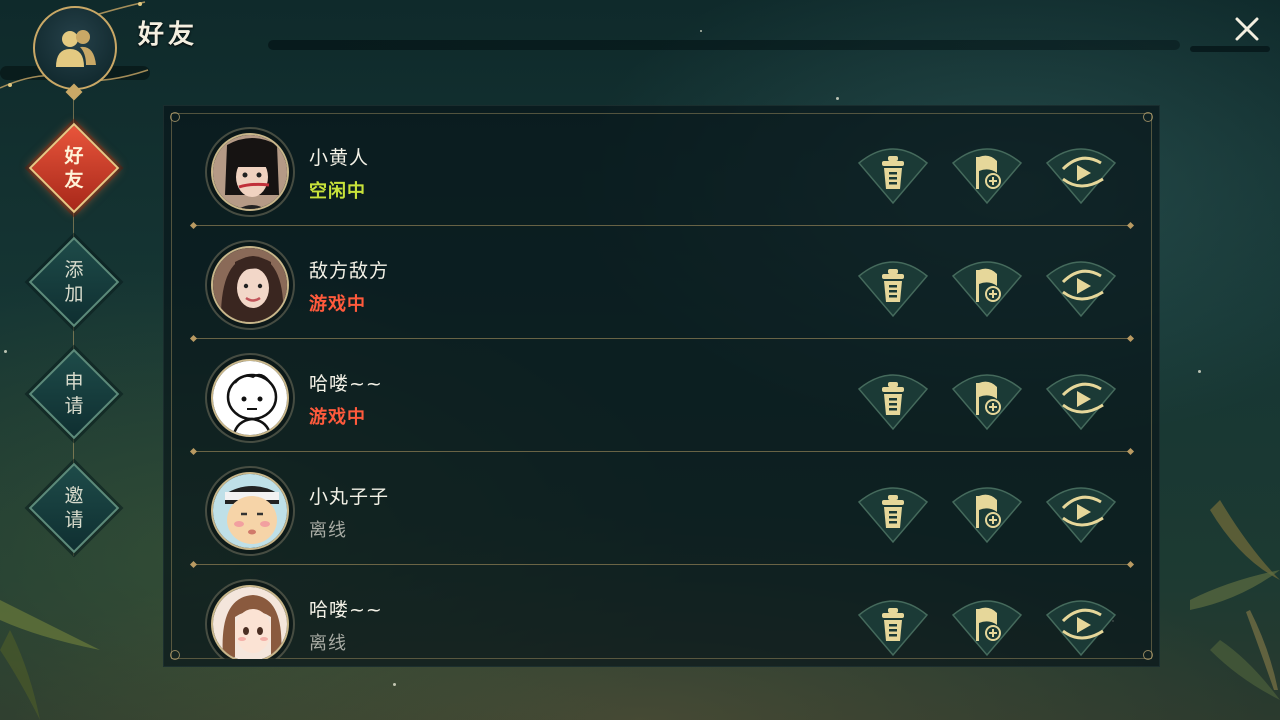 Image resolution: width=1280 pixels, height=720 pixels. I want to click on tab-label: 申 请, so click(74, 394).